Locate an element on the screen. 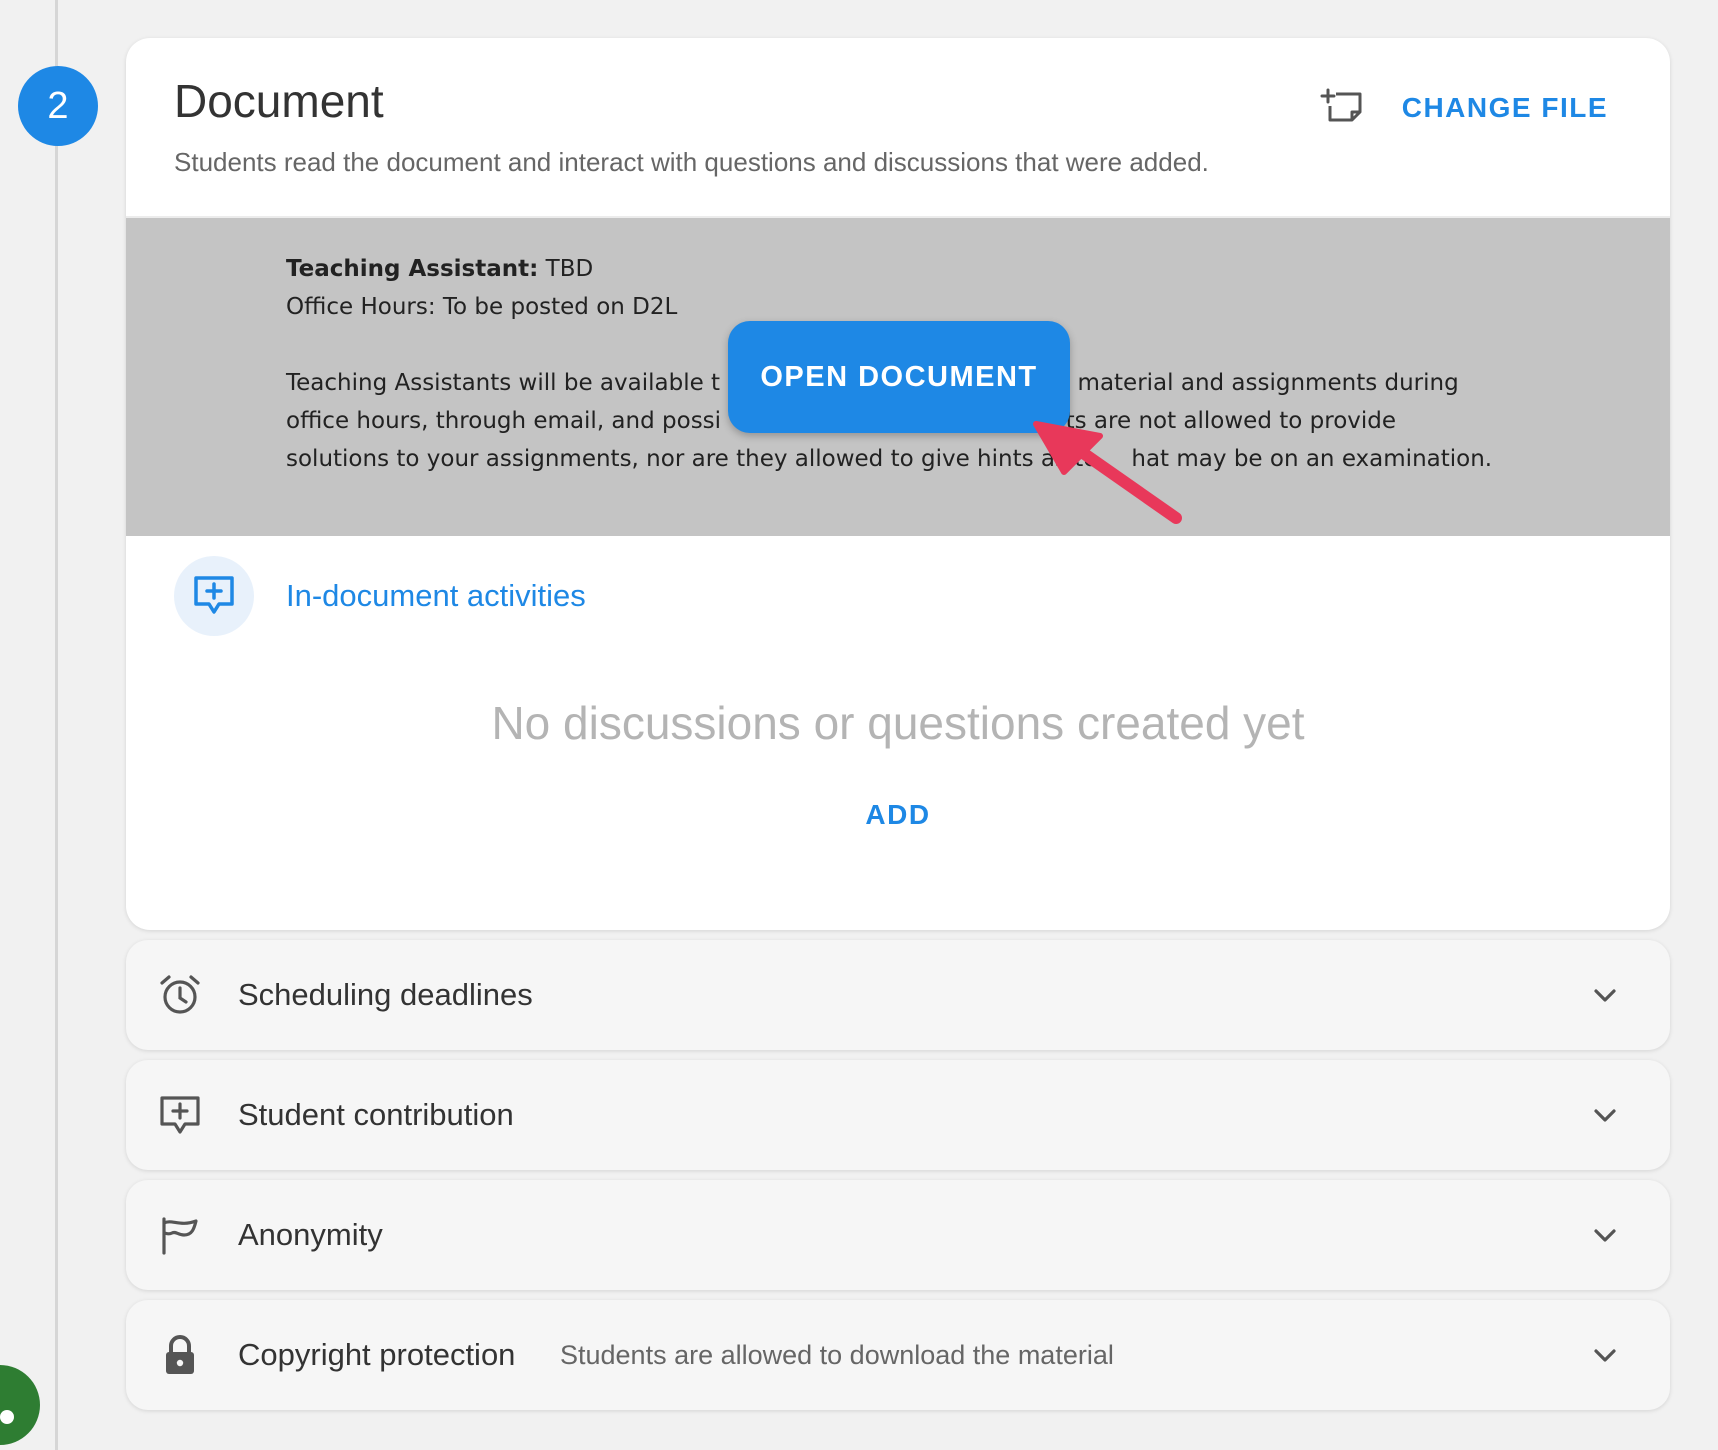 The height and width of the screenshot is (1450, 1718). add-activity-button: ADD is located at coordinates (898, 815).